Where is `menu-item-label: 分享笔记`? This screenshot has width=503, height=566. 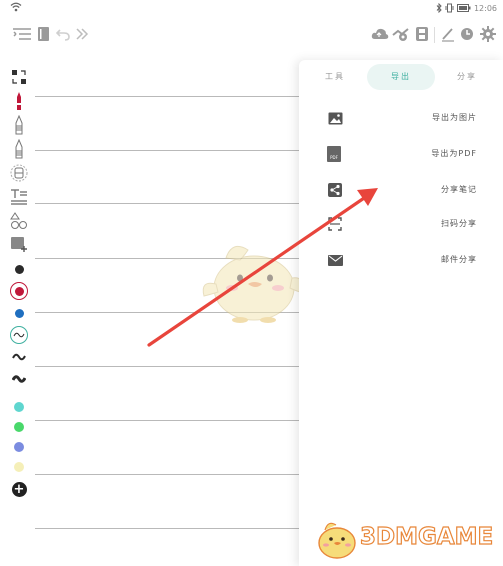
menu-item-label: 分享笔记 is located at coordinates (459, 189).